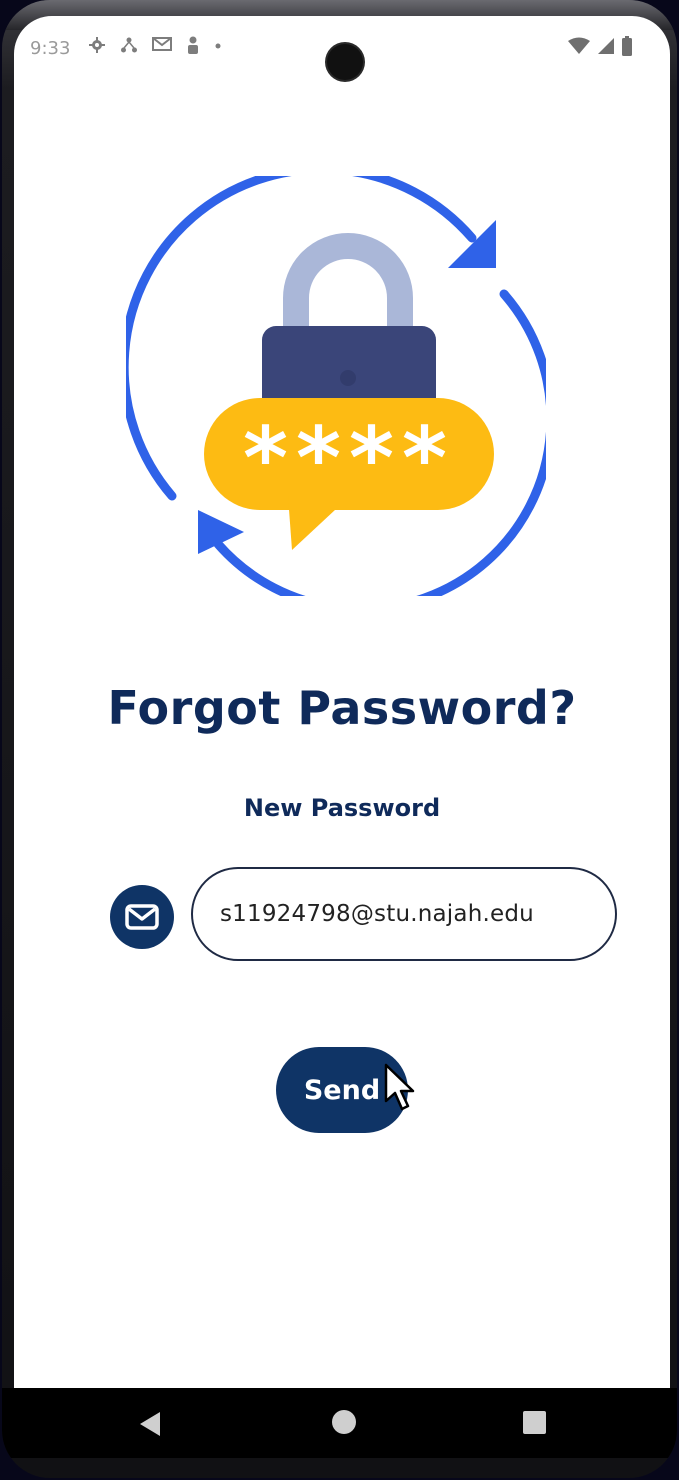  I want to click on status-bar: 9:33, so click(342, 48).